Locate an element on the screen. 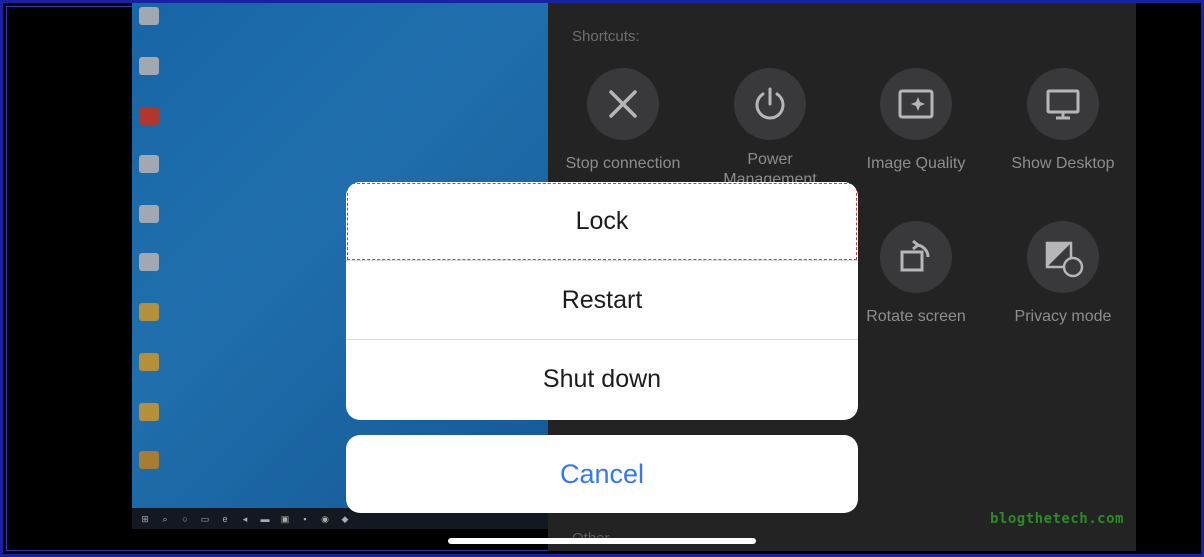 Image resolution: width=1204 pixels, height=557 pixels. monitor-icon is located at coordinates (1063, 104).